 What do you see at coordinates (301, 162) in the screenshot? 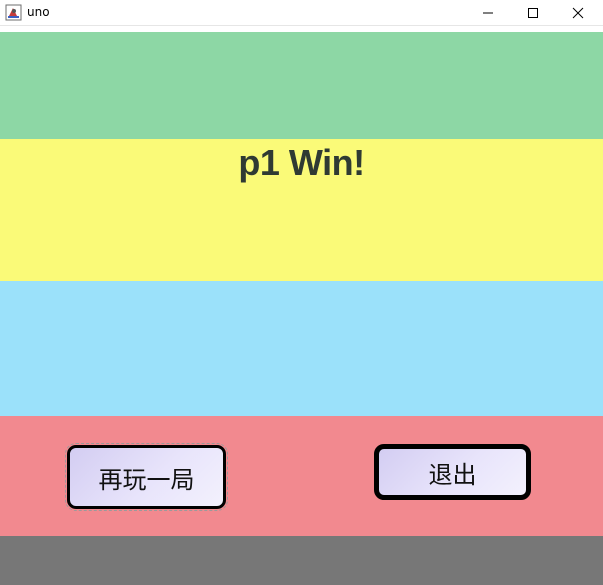
I see `win-message: p1 Win!` at bounding box center [301, 162].